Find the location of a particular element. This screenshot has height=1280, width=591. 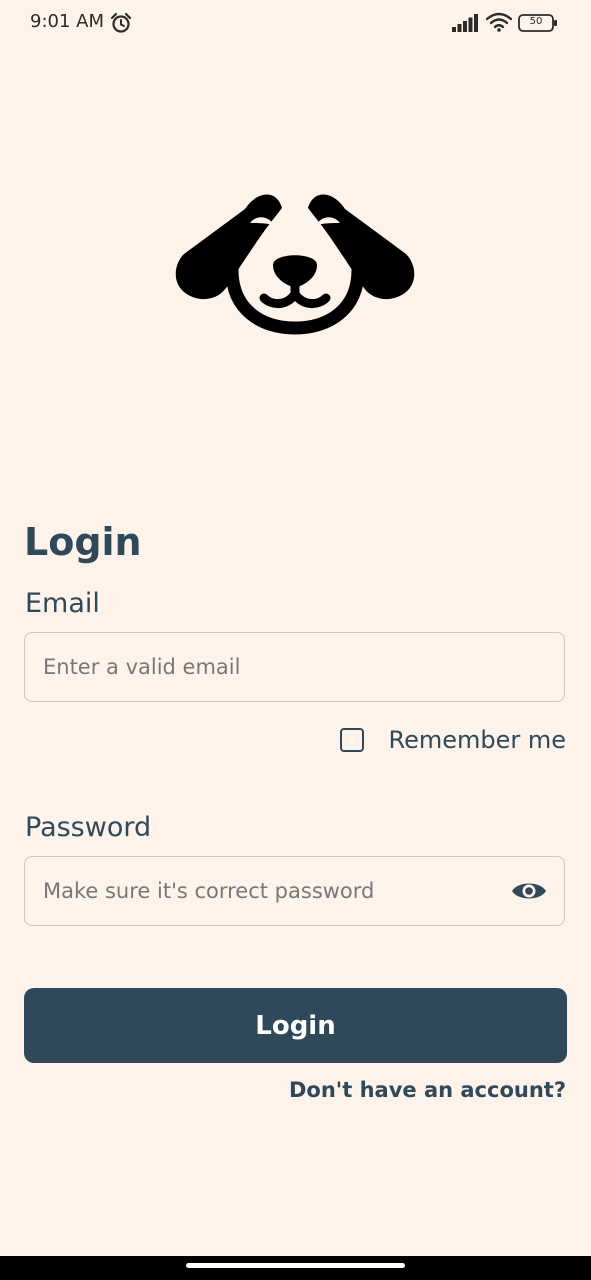

password-field-container is located at coordinates (294, 891).